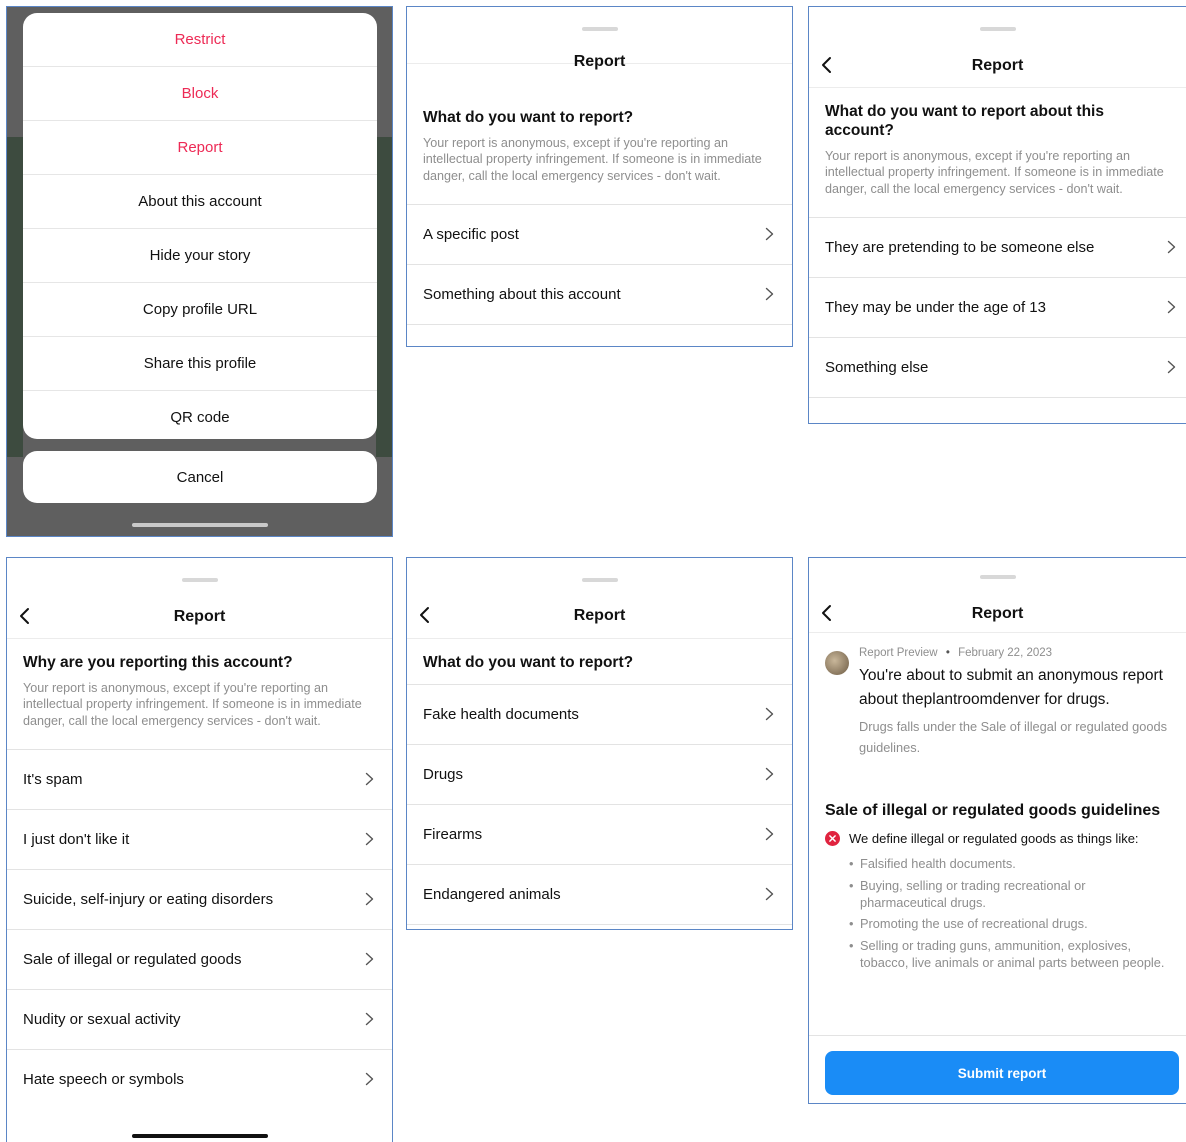 This screenshot has width=1186, height=1142. What do you see at coordinates (1005, 653) in the screenshot?
I see `preview-date: February 22, 2023` at bounding box center [1005, 653].